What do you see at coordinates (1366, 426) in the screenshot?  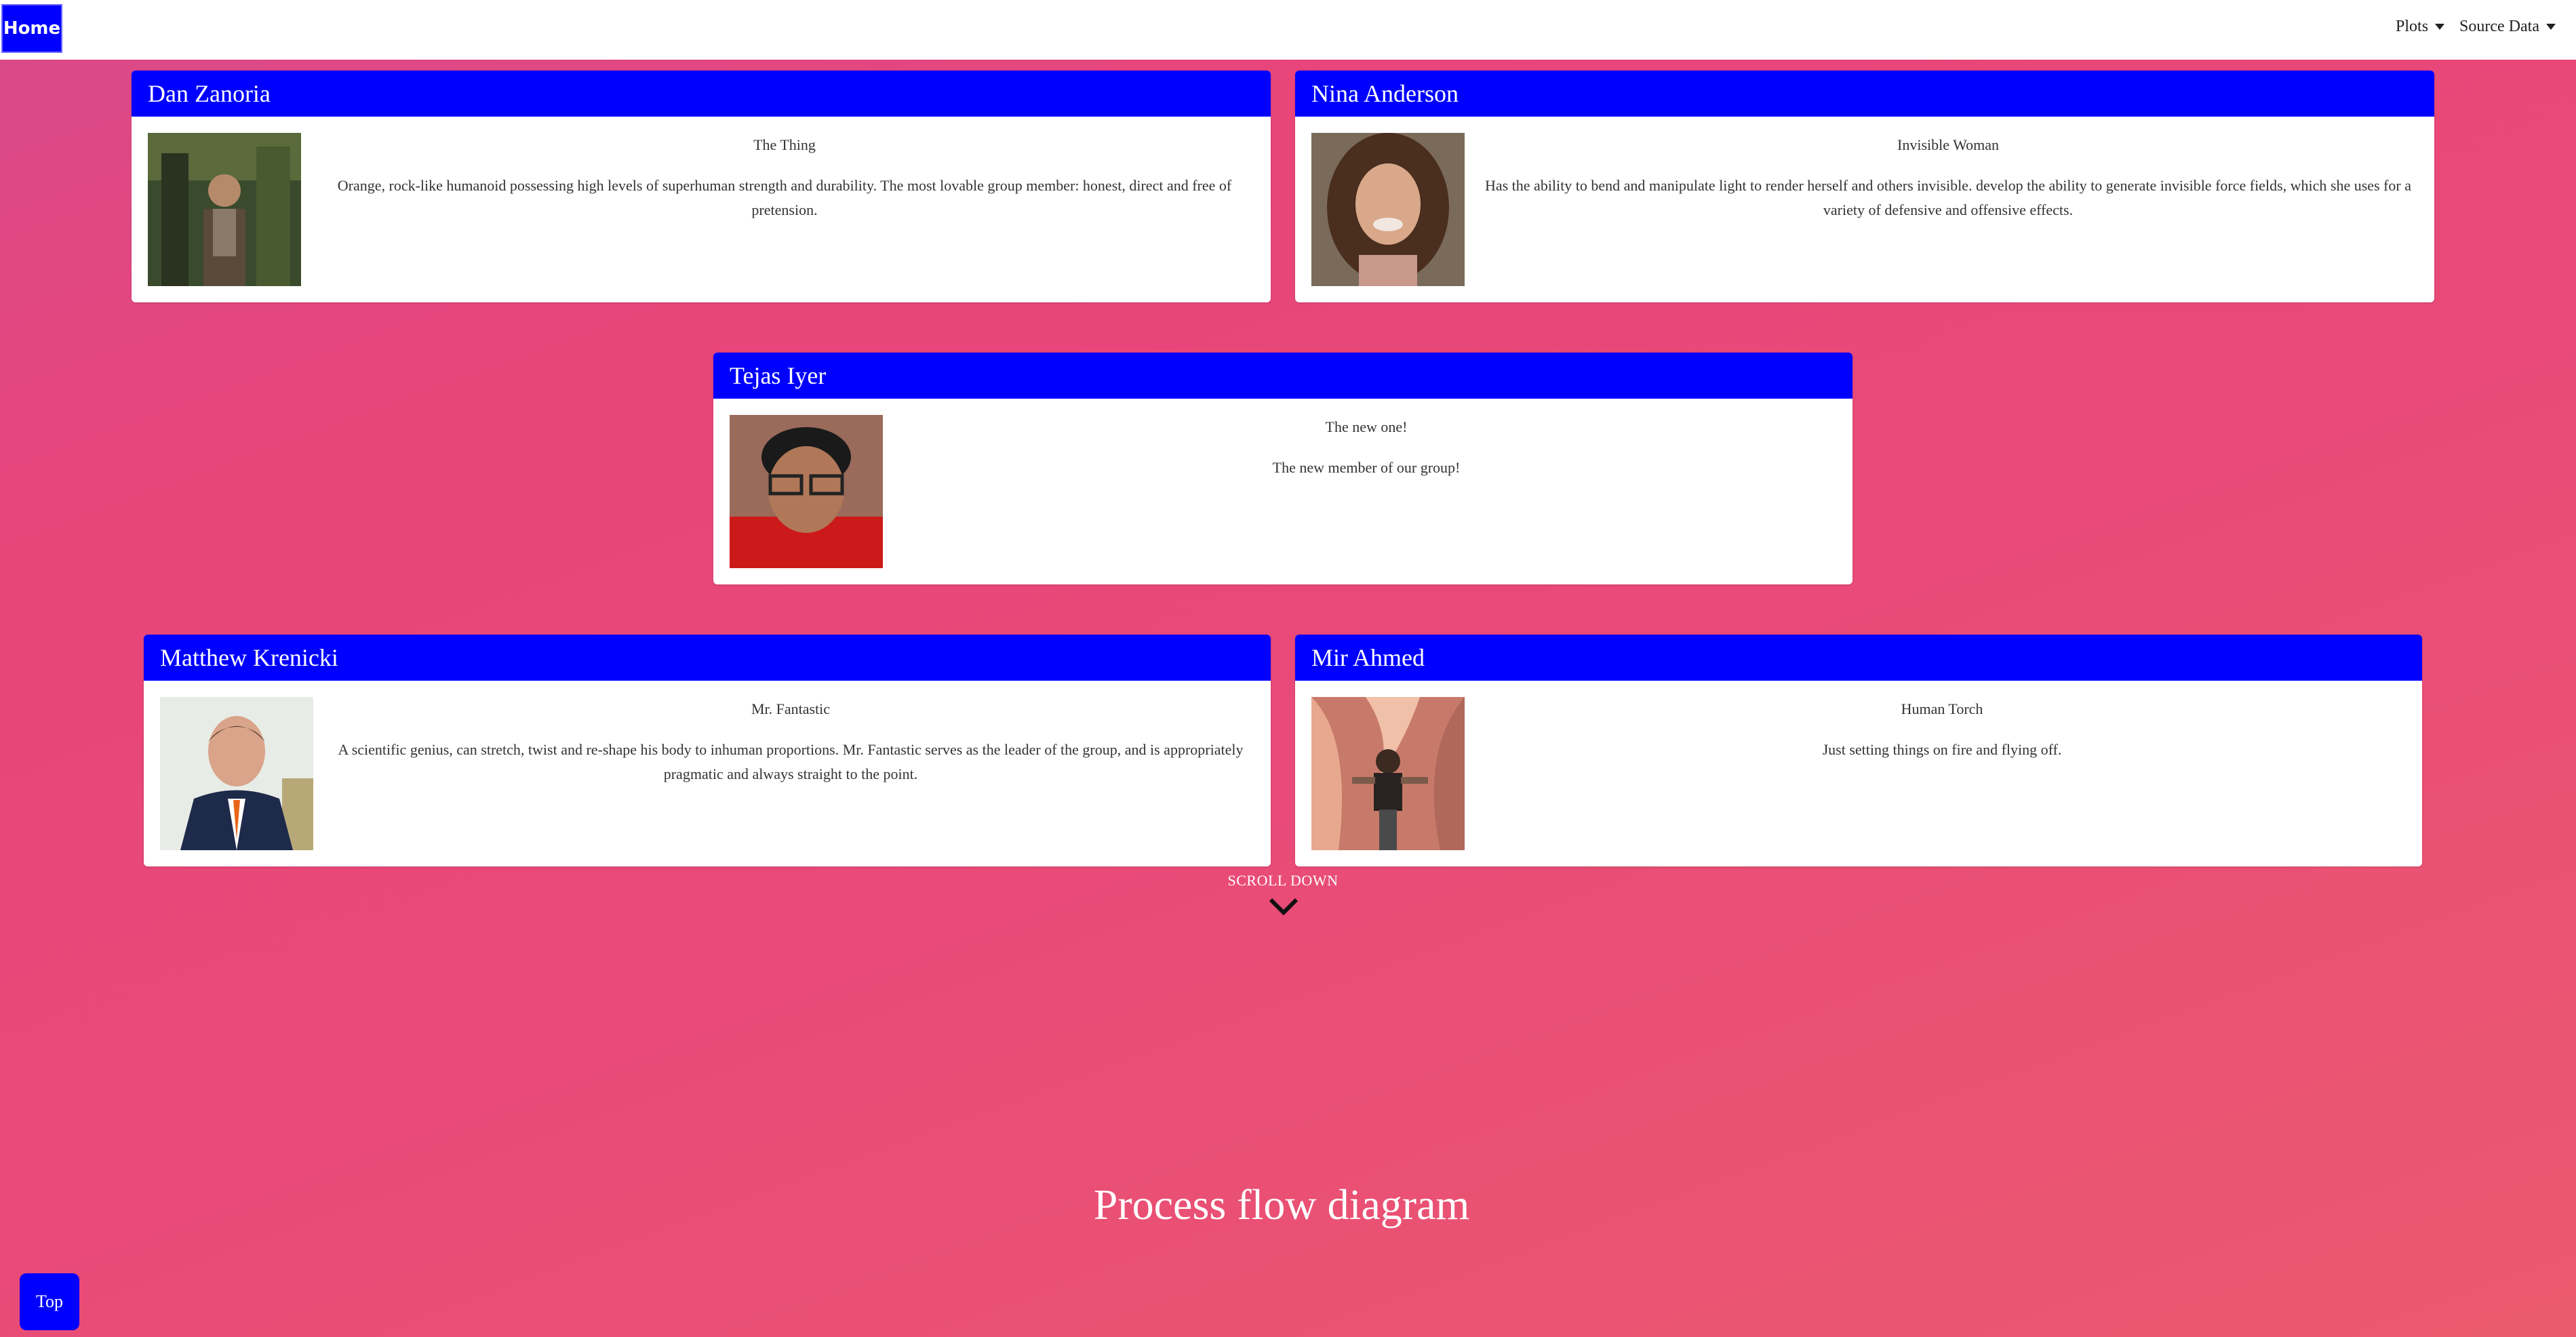 I see `card-subtitle: The new one!` at bounding box center [1366, 426].